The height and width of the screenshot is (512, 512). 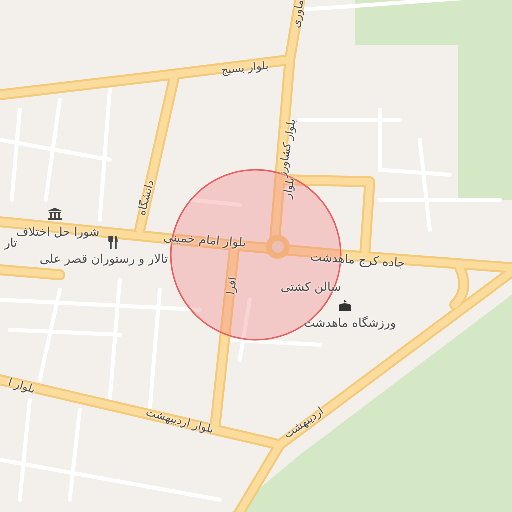 What do you see at coordinates (113, 242) in the screenshot?
I see `fork-knife-icon` at bounding box center [113, 242].